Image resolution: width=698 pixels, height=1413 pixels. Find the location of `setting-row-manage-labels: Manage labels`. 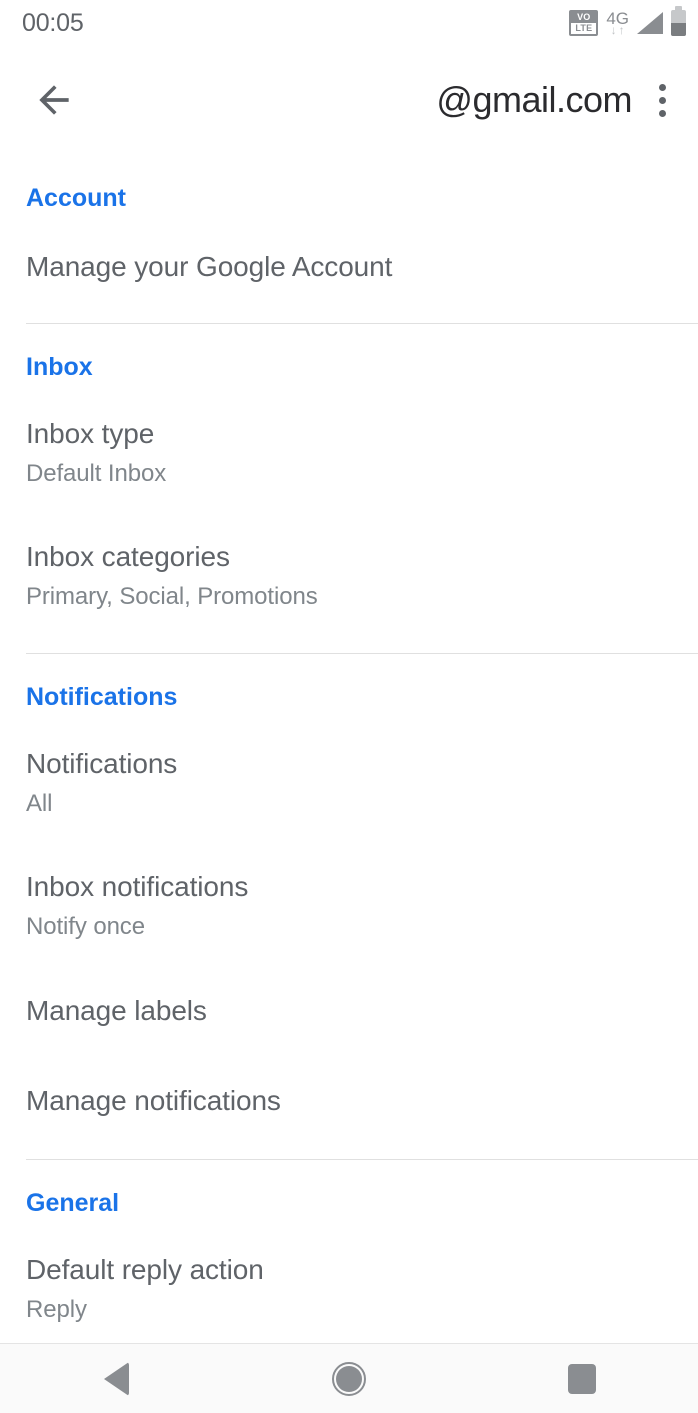

setting-row-manage-labels: Manage labels is located at coordinates (349, 1011).